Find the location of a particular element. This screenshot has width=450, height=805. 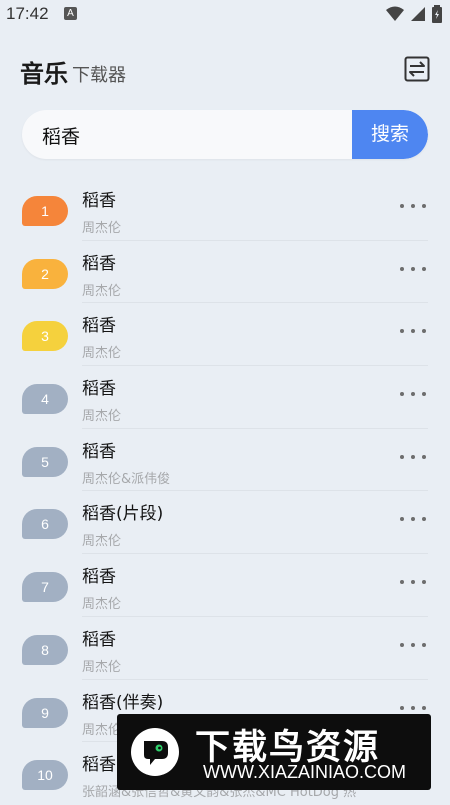

rank-badge: 1 is located at coordinates (45, 211).